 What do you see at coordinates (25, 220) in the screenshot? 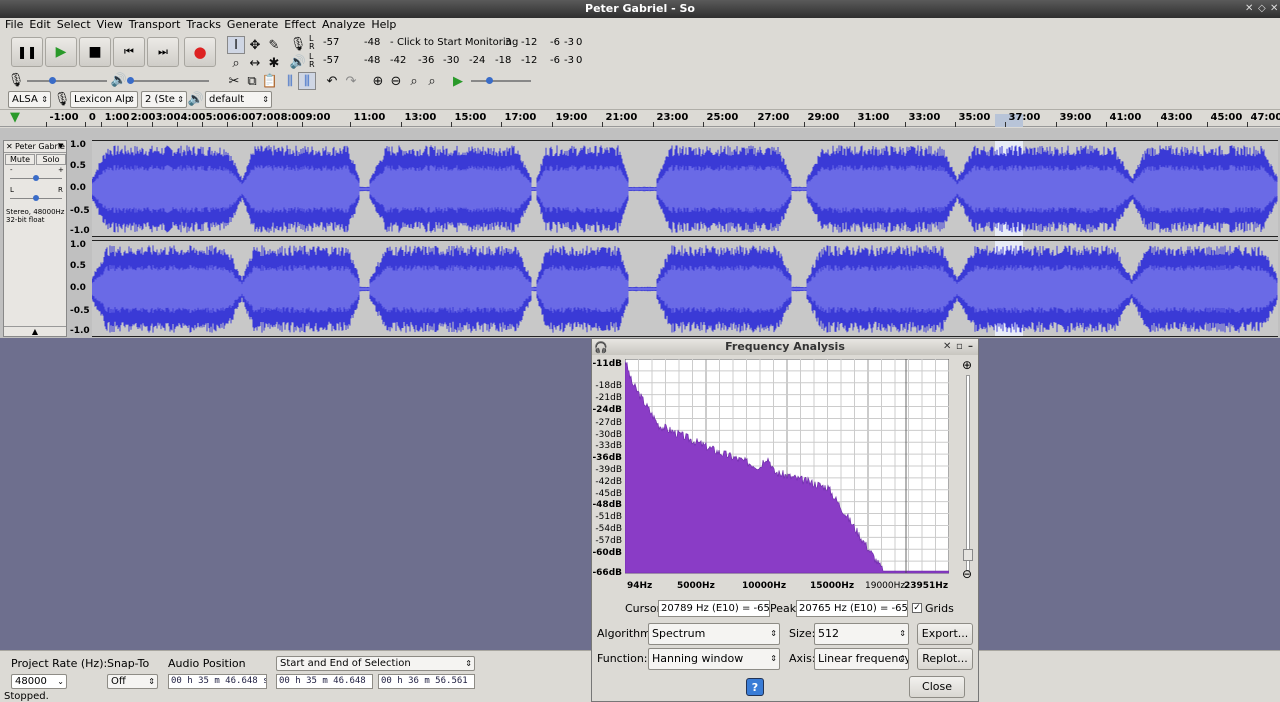
I see `track-bitdepth-info: 32-bit float` at bounding box center [25, 220].